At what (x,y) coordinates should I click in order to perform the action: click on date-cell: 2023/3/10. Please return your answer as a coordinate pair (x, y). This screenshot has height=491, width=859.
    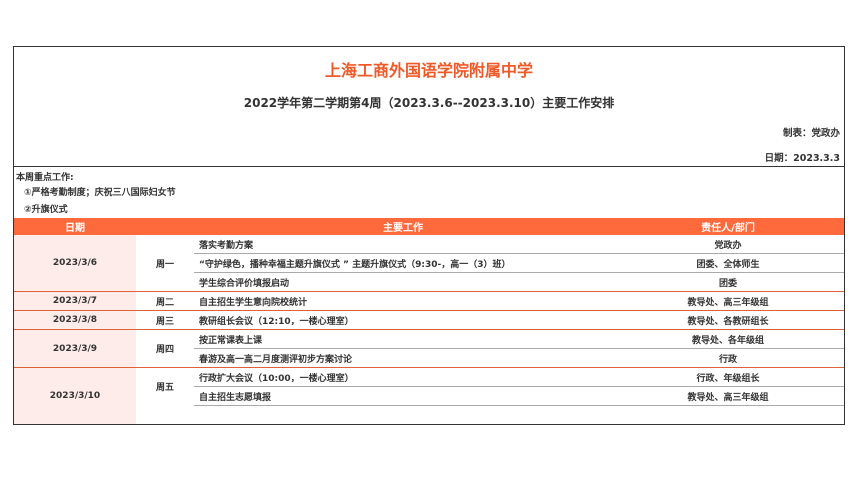
    Looking at the image, I should click on (75, 395).